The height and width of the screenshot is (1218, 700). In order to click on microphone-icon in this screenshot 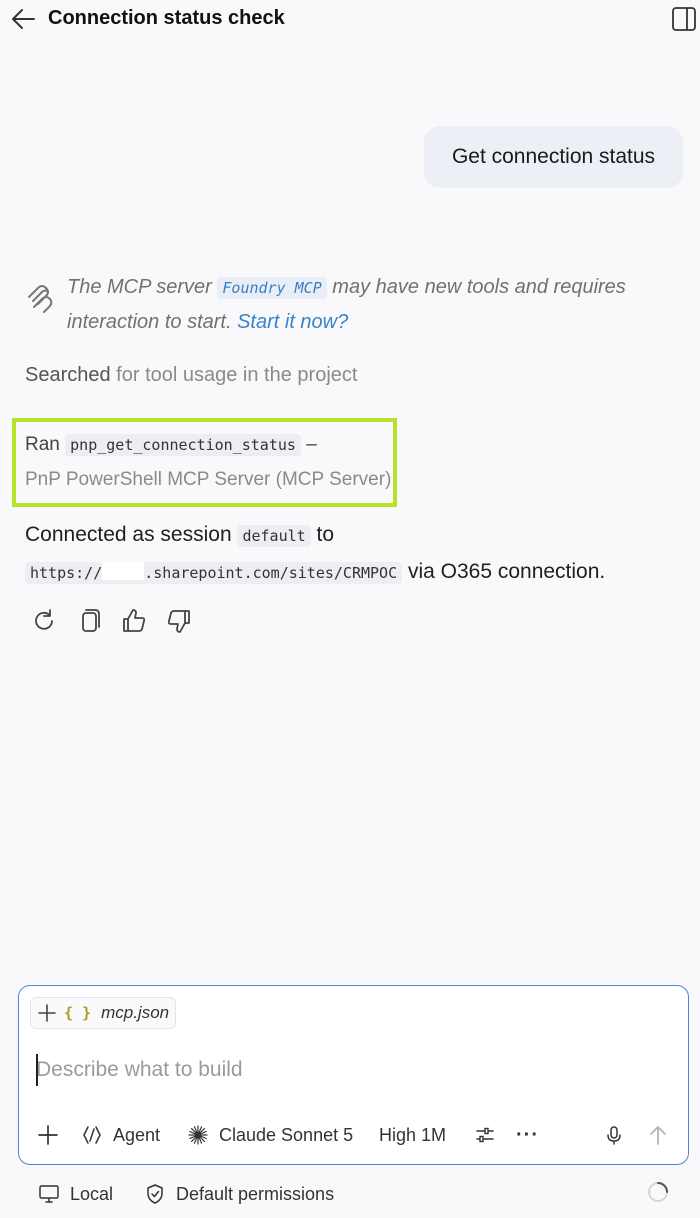, I will do `click(614, 1135)`.